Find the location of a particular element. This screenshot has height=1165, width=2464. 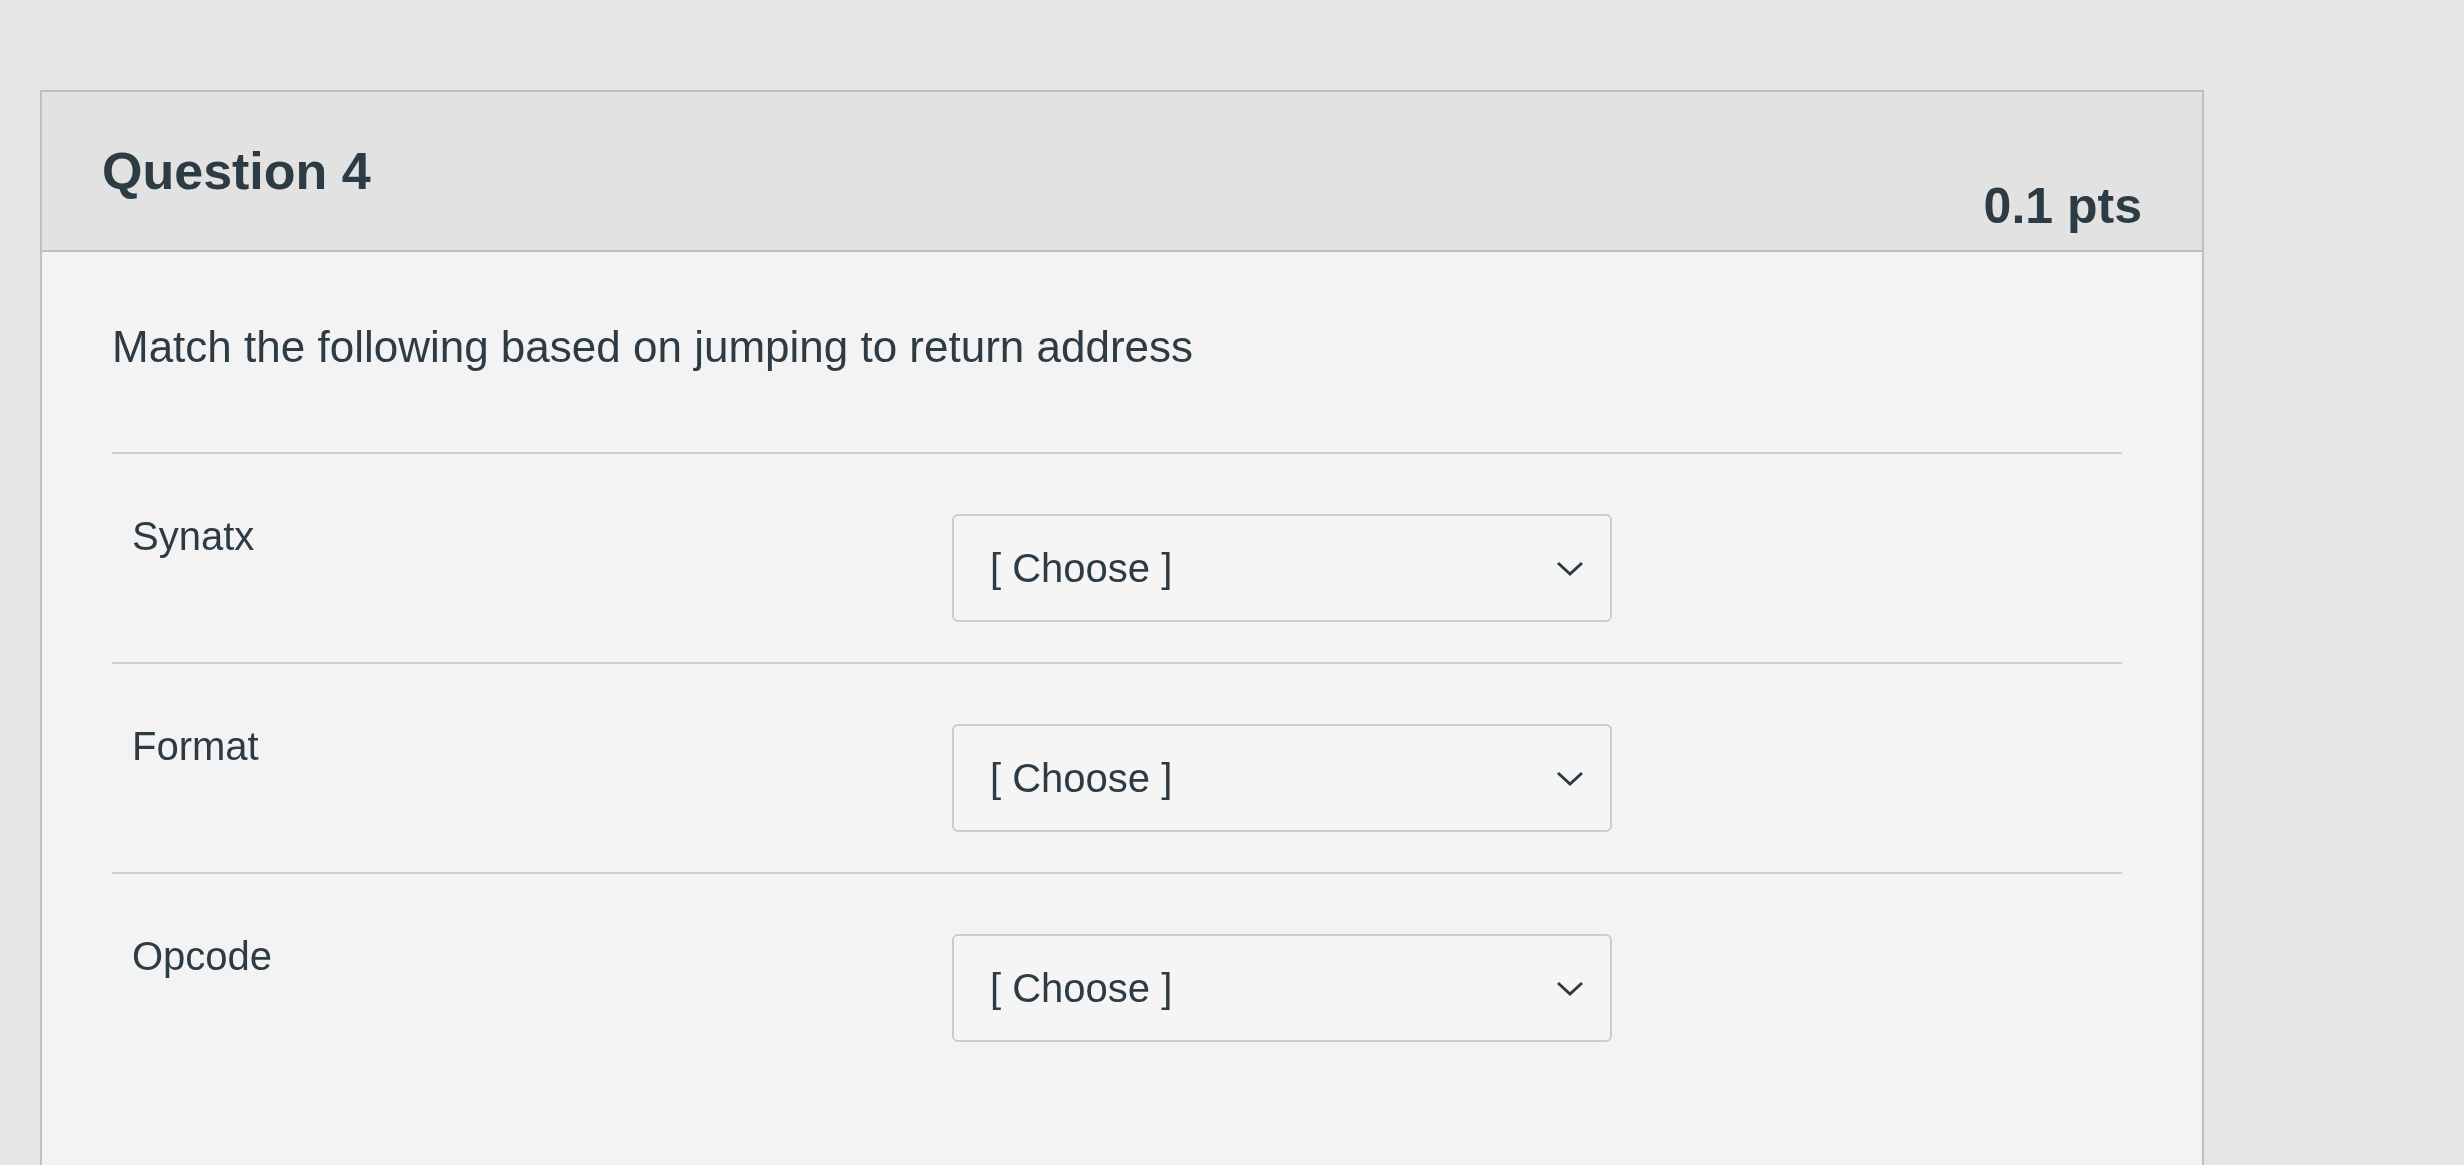

question-title: Question 4 is located at coordinates (236, 171).